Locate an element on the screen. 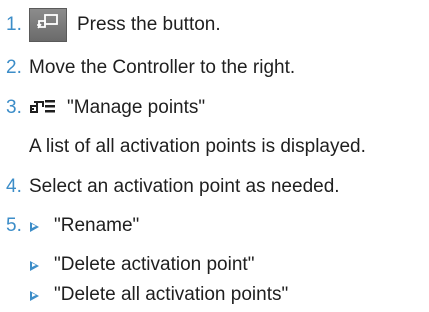 This screenshot has height=312, width=429. step-4: 4. Select an activation point as needed. is located at coordinates (173, 187).